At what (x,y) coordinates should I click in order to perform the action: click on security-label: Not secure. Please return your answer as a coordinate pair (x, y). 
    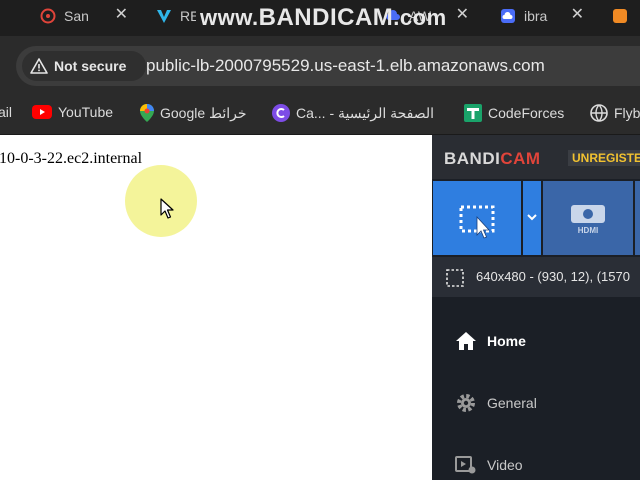
    Looking at the image, I should click on (90, 66).